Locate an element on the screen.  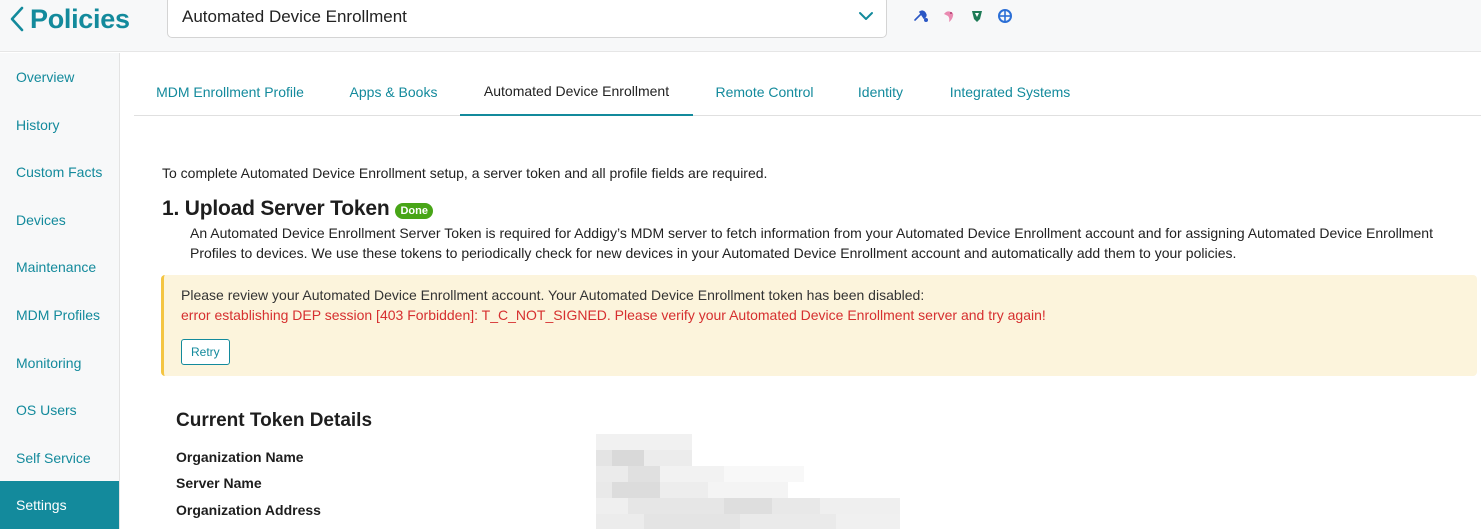
retry-button: Retry is located at coordinates (205, 352).